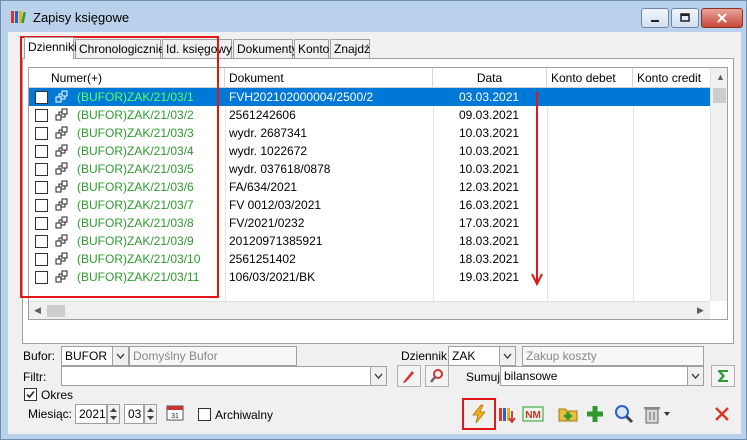 This screenshot has width=747, height=440. I want to click on archiwalny-checkbox, so click(204, 414).